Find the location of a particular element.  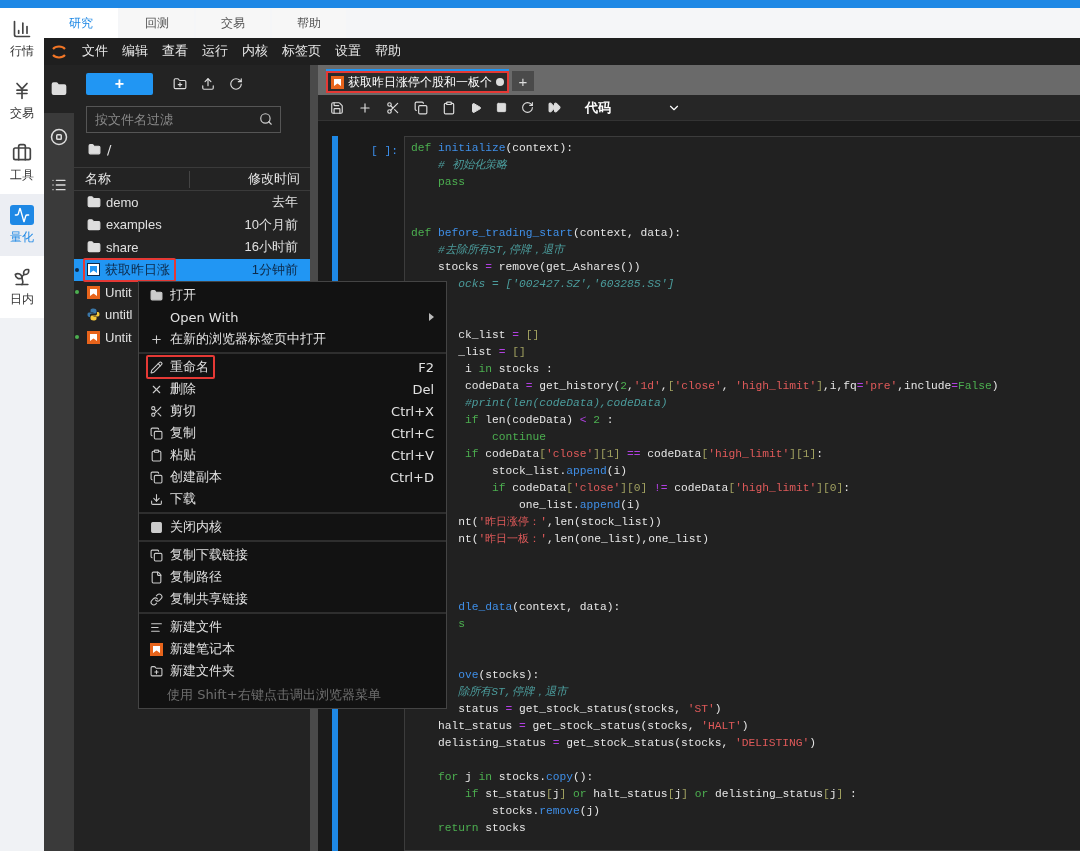

code-line: i in stocks : is located at coordinates (509, 369).